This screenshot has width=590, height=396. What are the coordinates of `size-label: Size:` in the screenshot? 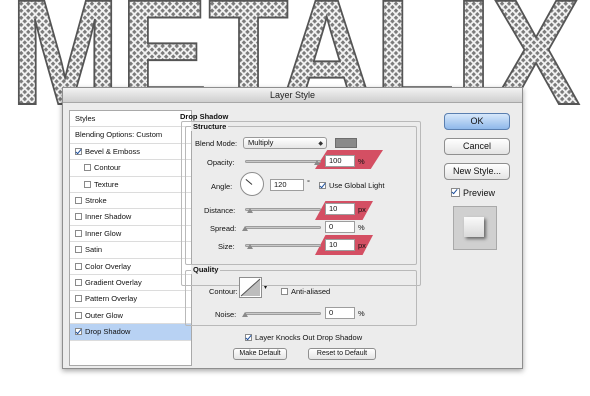 It's located at (226, 246).